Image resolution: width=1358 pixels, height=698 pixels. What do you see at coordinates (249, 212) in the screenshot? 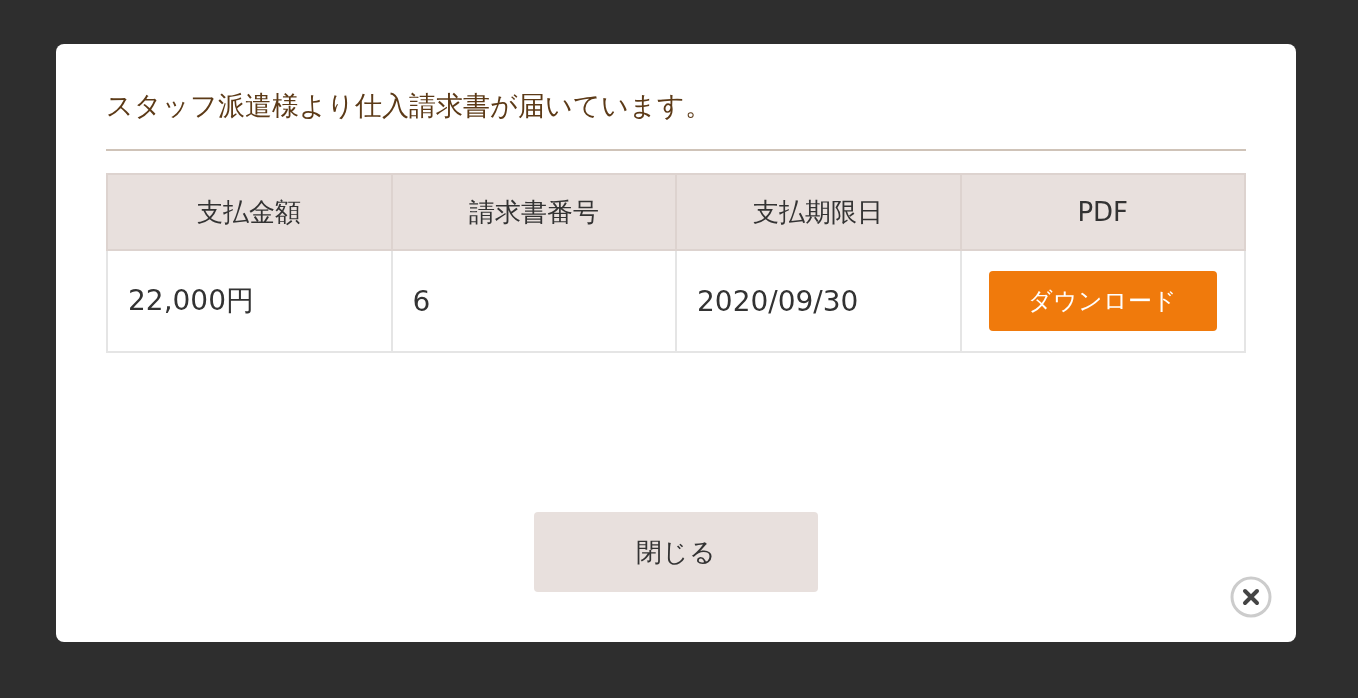
I see `column-header: 支払金額` at bounding box center [249, 212].